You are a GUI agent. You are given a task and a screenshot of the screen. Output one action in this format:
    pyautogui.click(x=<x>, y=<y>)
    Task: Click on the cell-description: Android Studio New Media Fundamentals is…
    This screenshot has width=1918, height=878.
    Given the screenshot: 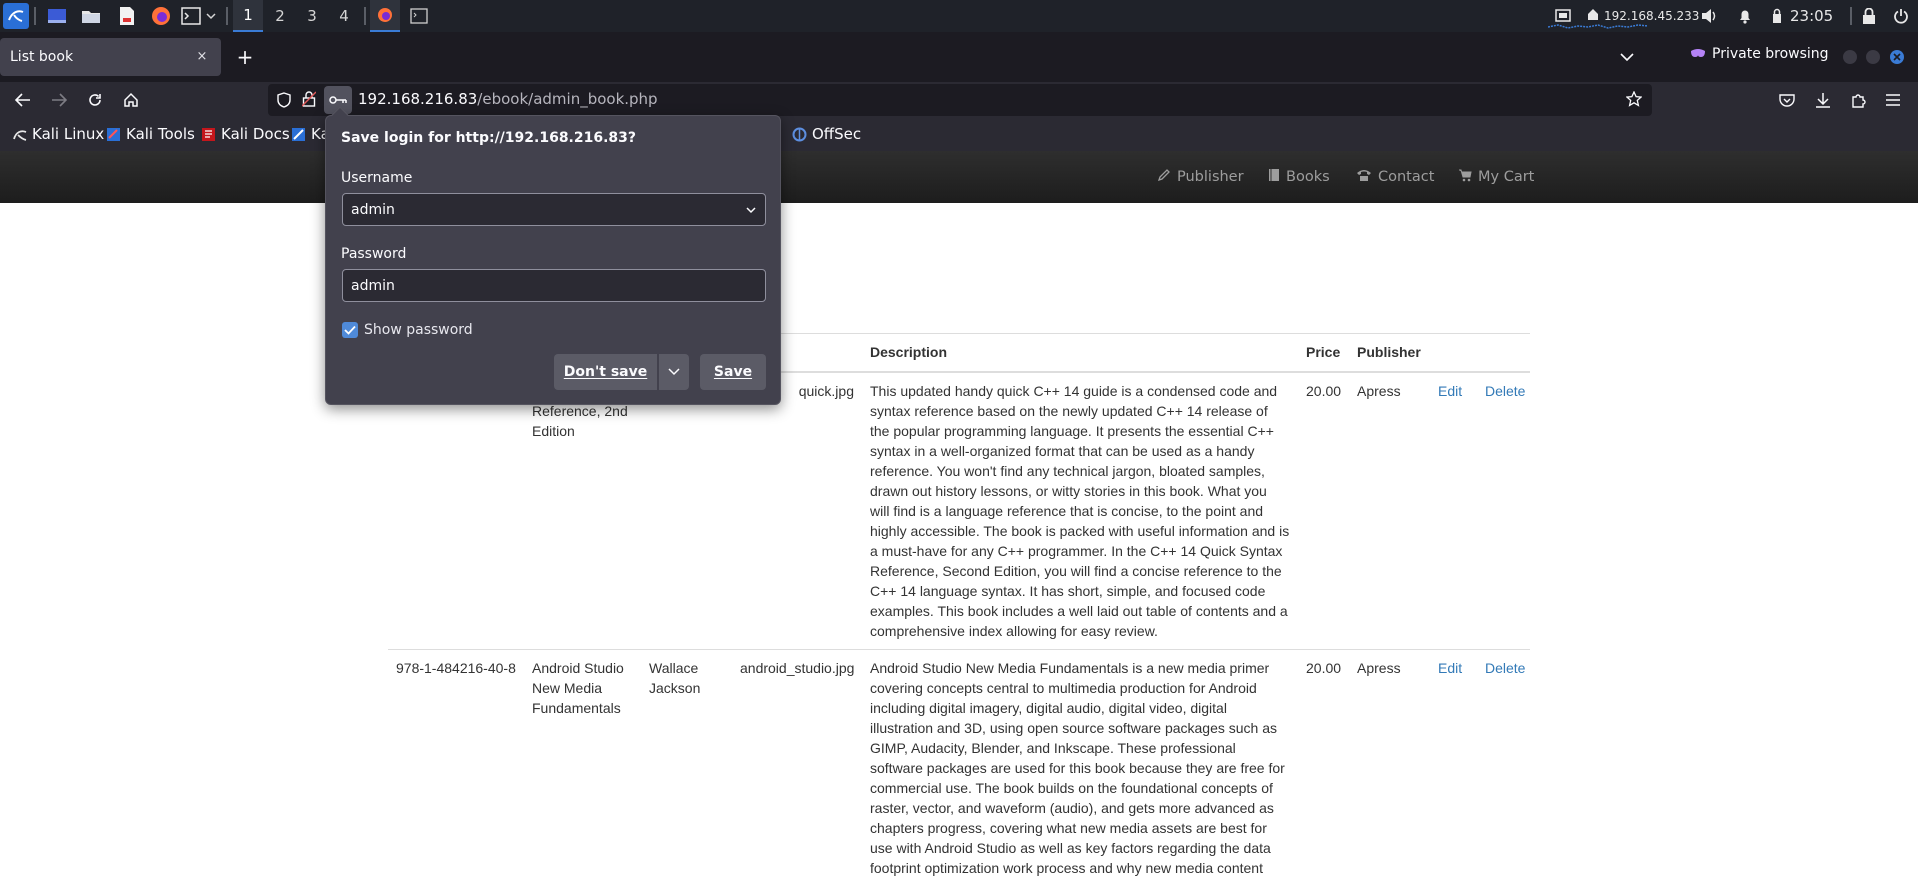 What is the action you would take?
    pyautogui.click(x=1080, y=763)
    